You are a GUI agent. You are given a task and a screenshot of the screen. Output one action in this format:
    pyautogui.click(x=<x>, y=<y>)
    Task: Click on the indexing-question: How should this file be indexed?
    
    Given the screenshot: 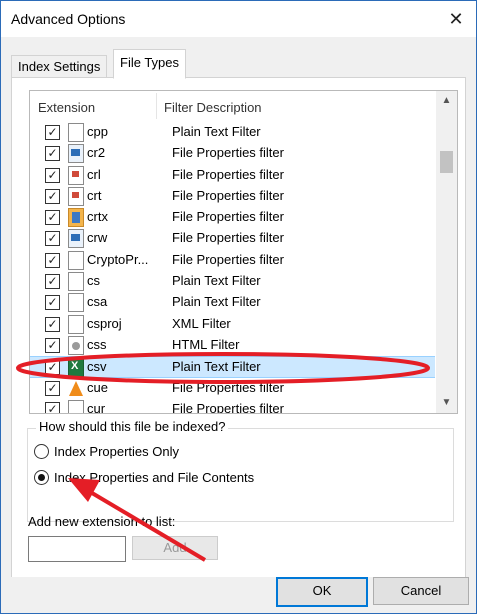 What is the action you would take?
    pyautogui.click(x=132, y=426)
    